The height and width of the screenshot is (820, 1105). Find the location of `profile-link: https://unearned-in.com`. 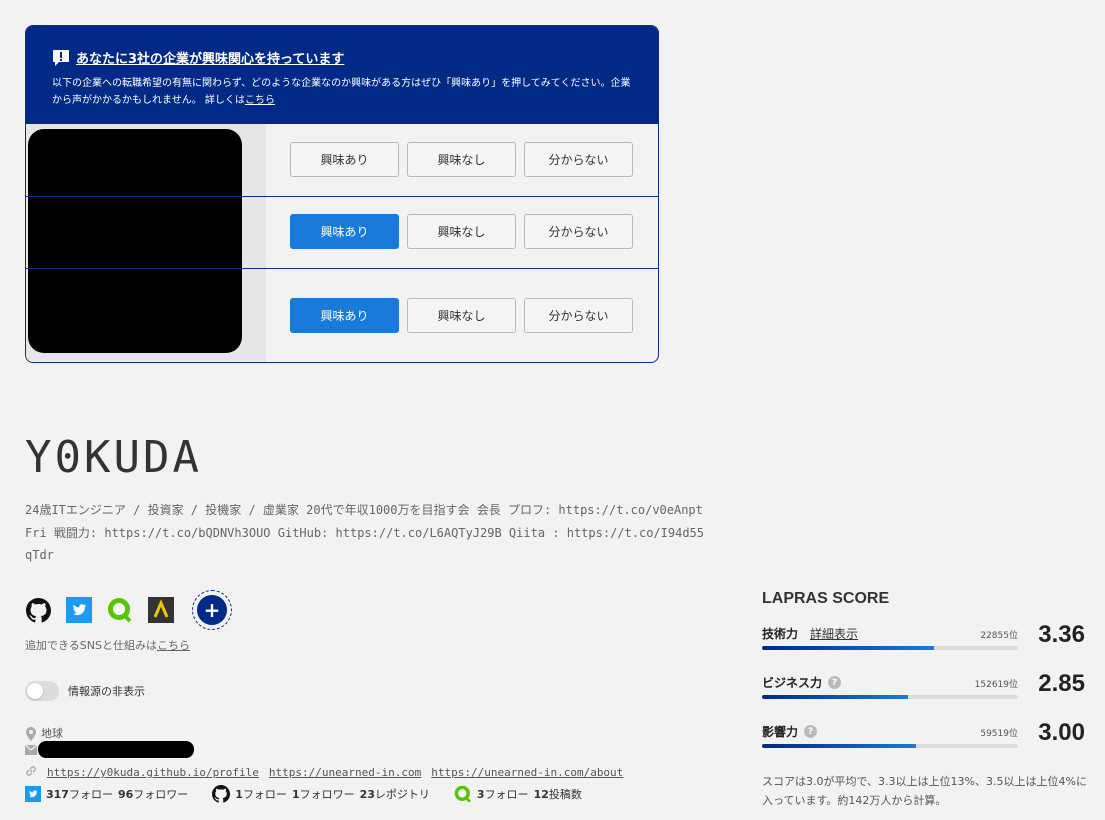

profile-link: https://unearned-in.com is located at coordinates (345, 772).